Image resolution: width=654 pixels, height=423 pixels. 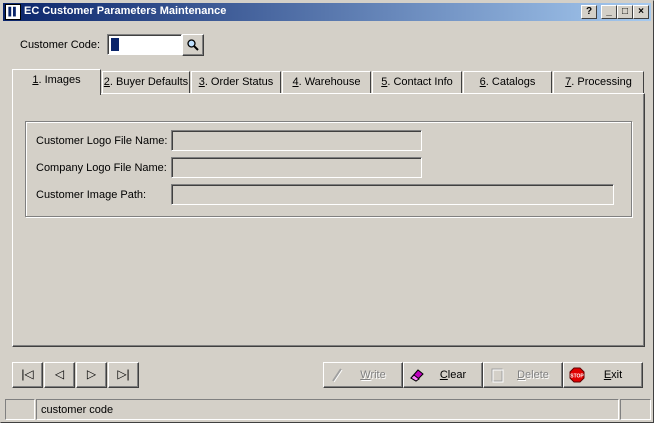 What do you see at coordinates (603, 375) in the screenshot?
I see `exit-button: STOP Exit` at bounding box center [603, 375].